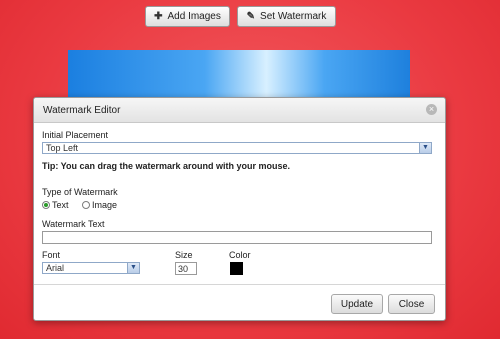 The height and width of the screenshot is (339, 500). What do you see at coordinates (293, 16) in the screenshot?
I see `set-watermark-label: Set Watermark` at bounding box center [293, 16].